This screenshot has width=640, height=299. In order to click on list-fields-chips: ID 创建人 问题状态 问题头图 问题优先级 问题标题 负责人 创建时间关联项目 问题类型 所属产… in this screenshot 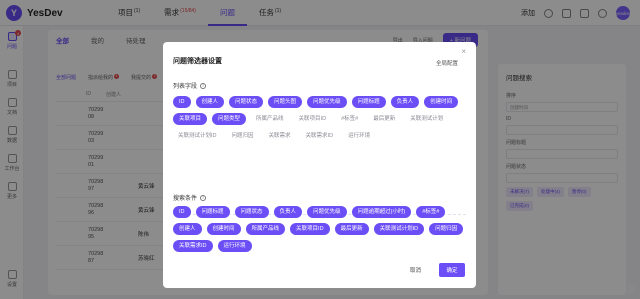, I will do `click(321, 119)`.